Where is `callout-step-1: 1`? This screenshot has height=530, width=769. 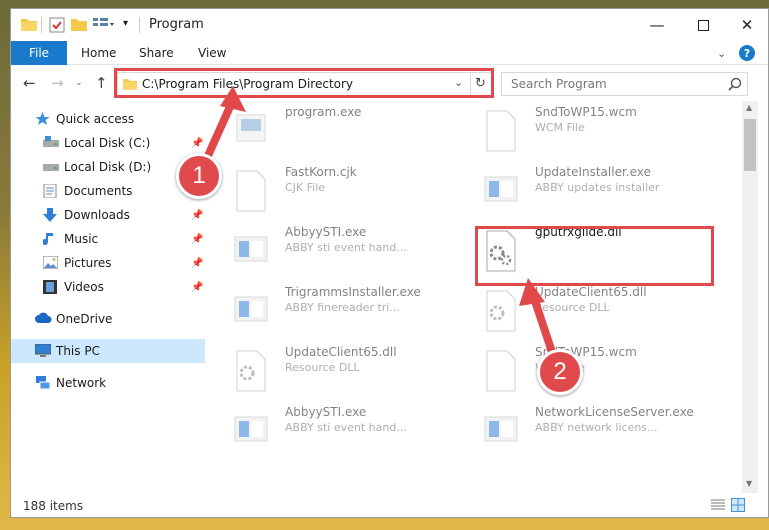
callout-step-1: 1 is located at coordinates (199, 176).